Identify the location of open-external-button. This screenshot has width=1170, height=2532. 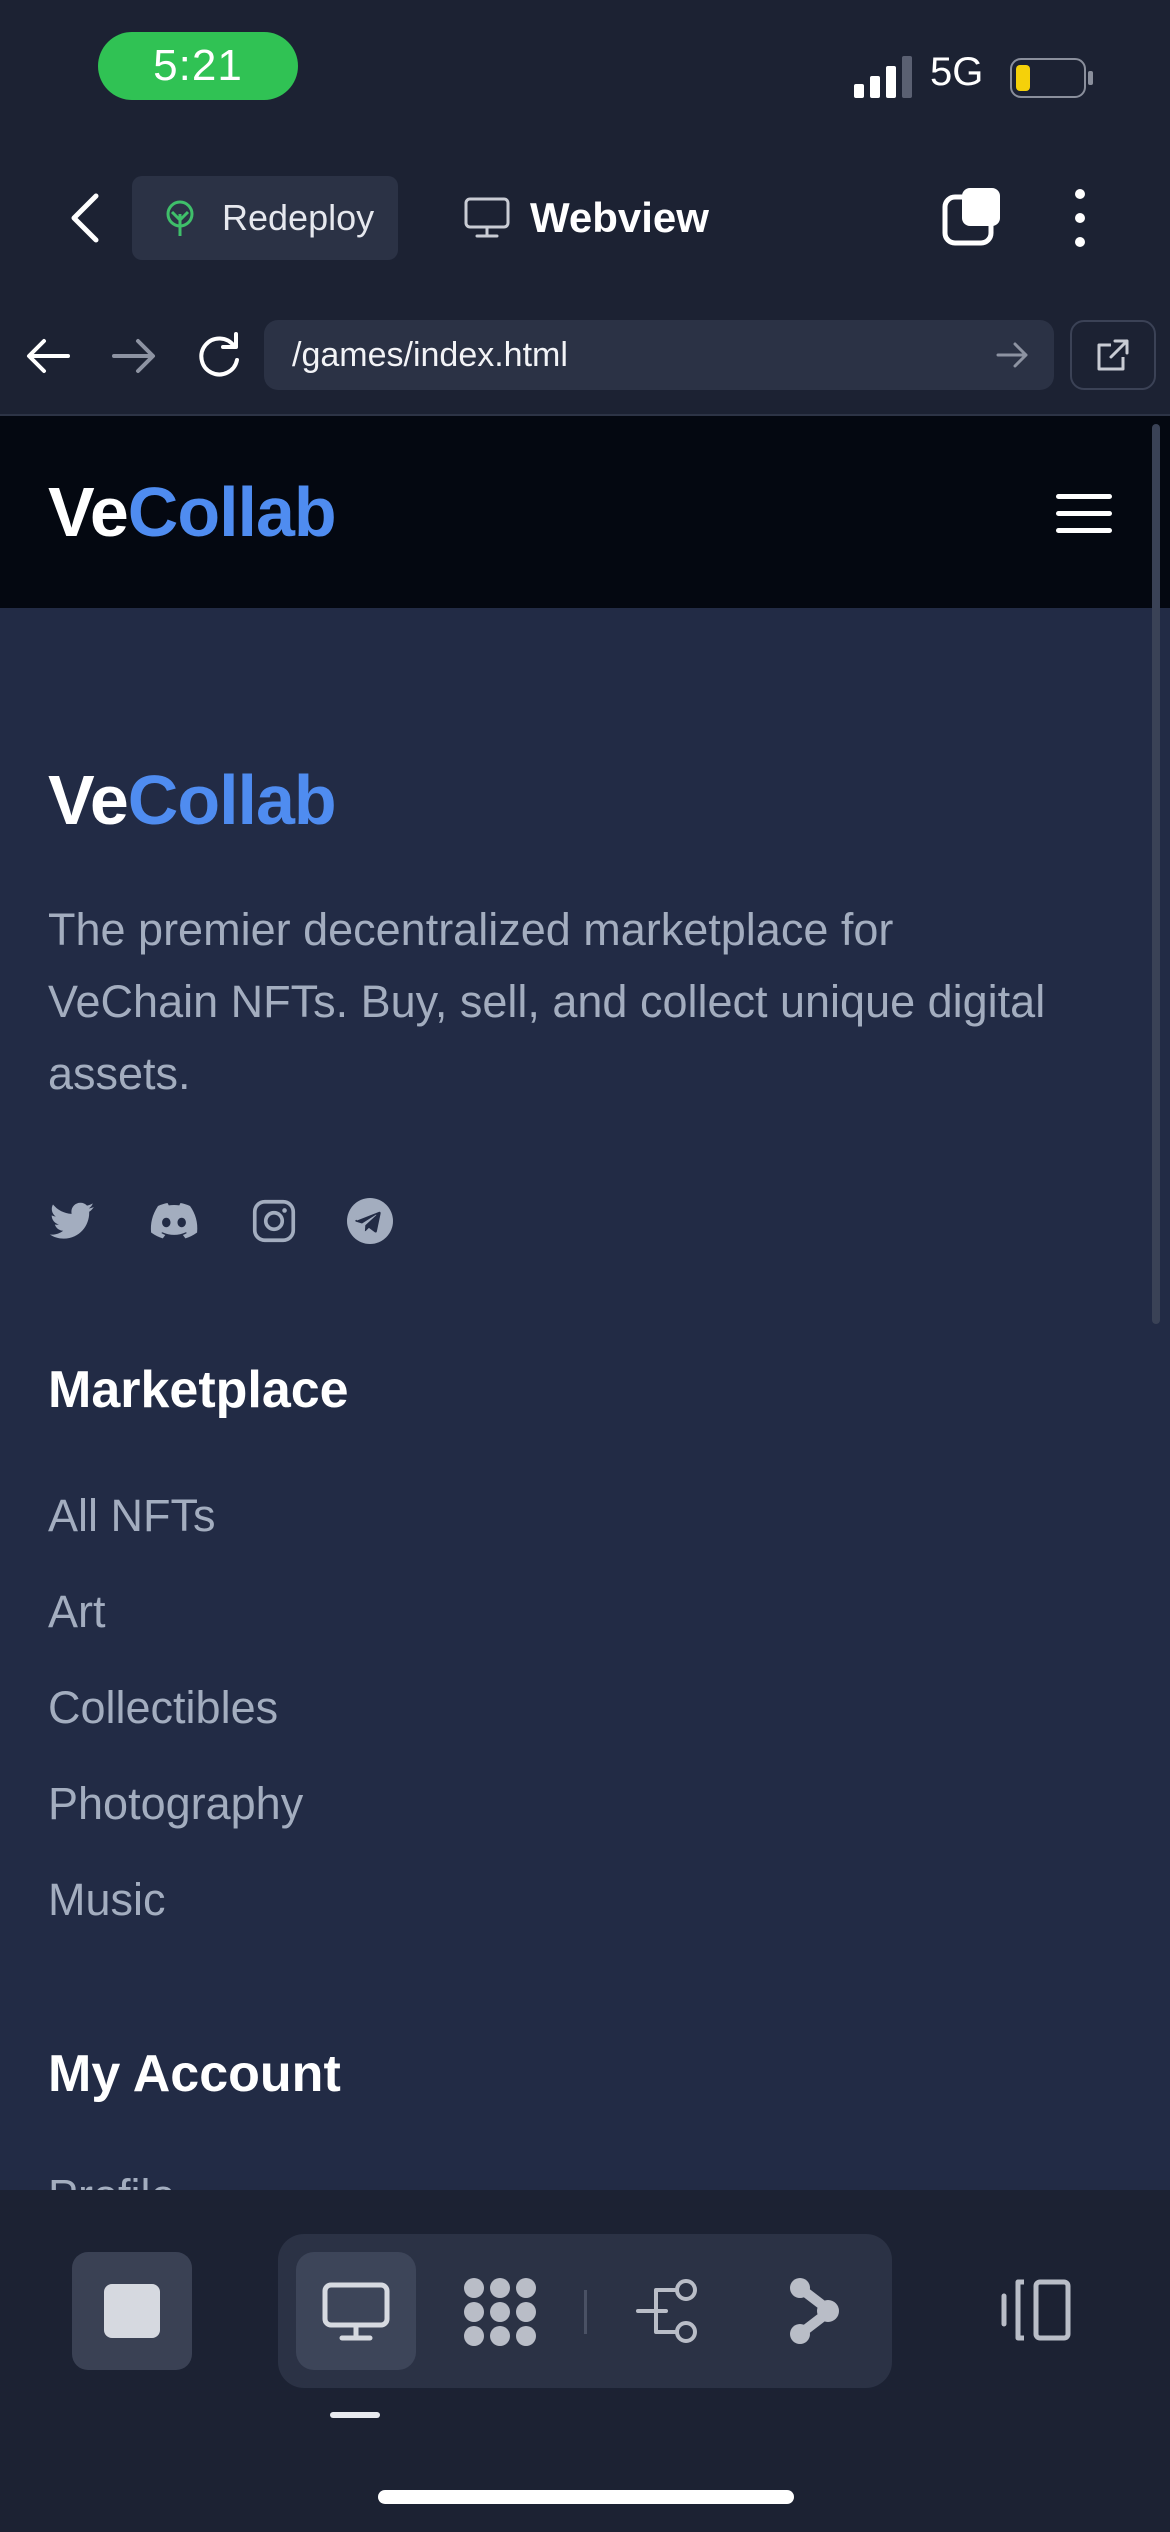
(1113, 355).